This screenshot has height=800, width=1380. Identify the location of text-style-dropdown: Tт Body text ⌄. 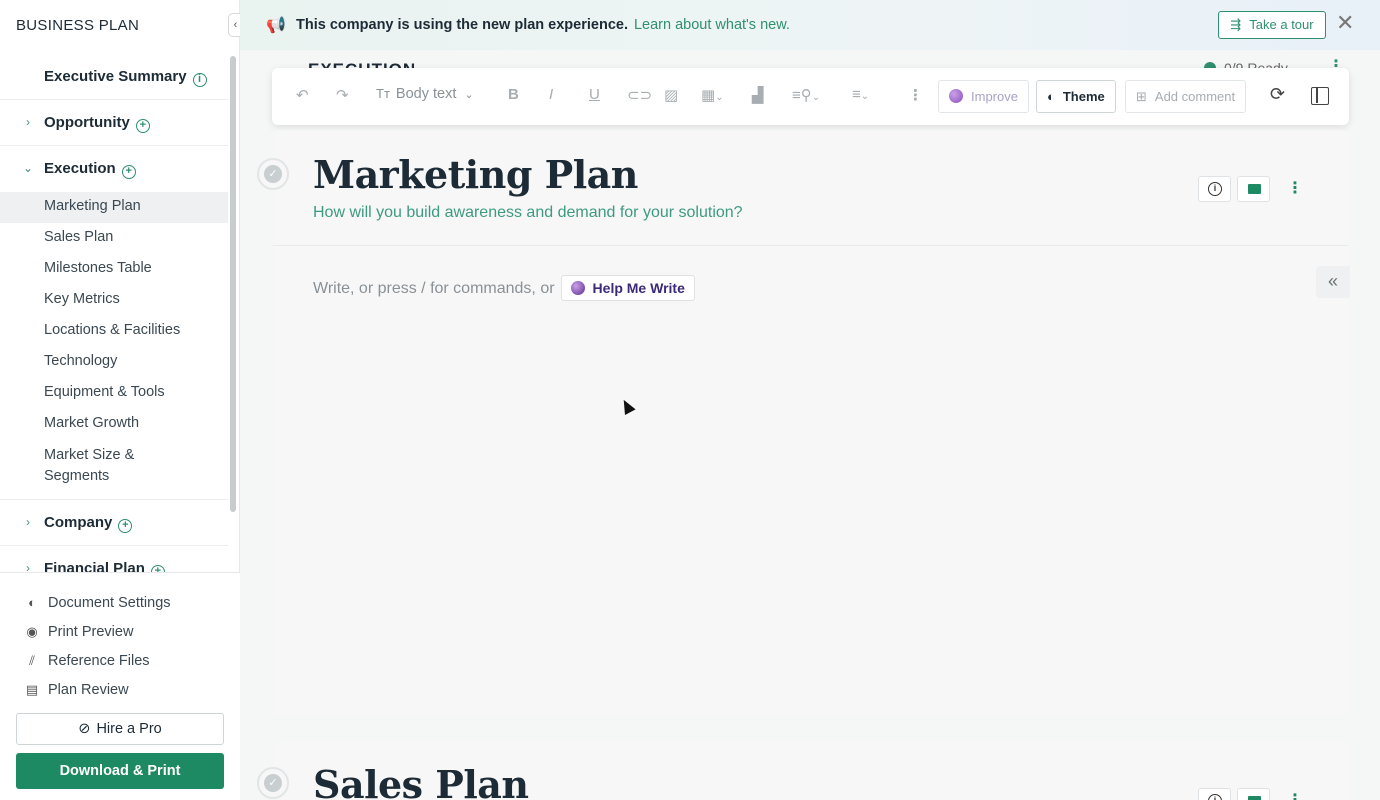
(425, 94).